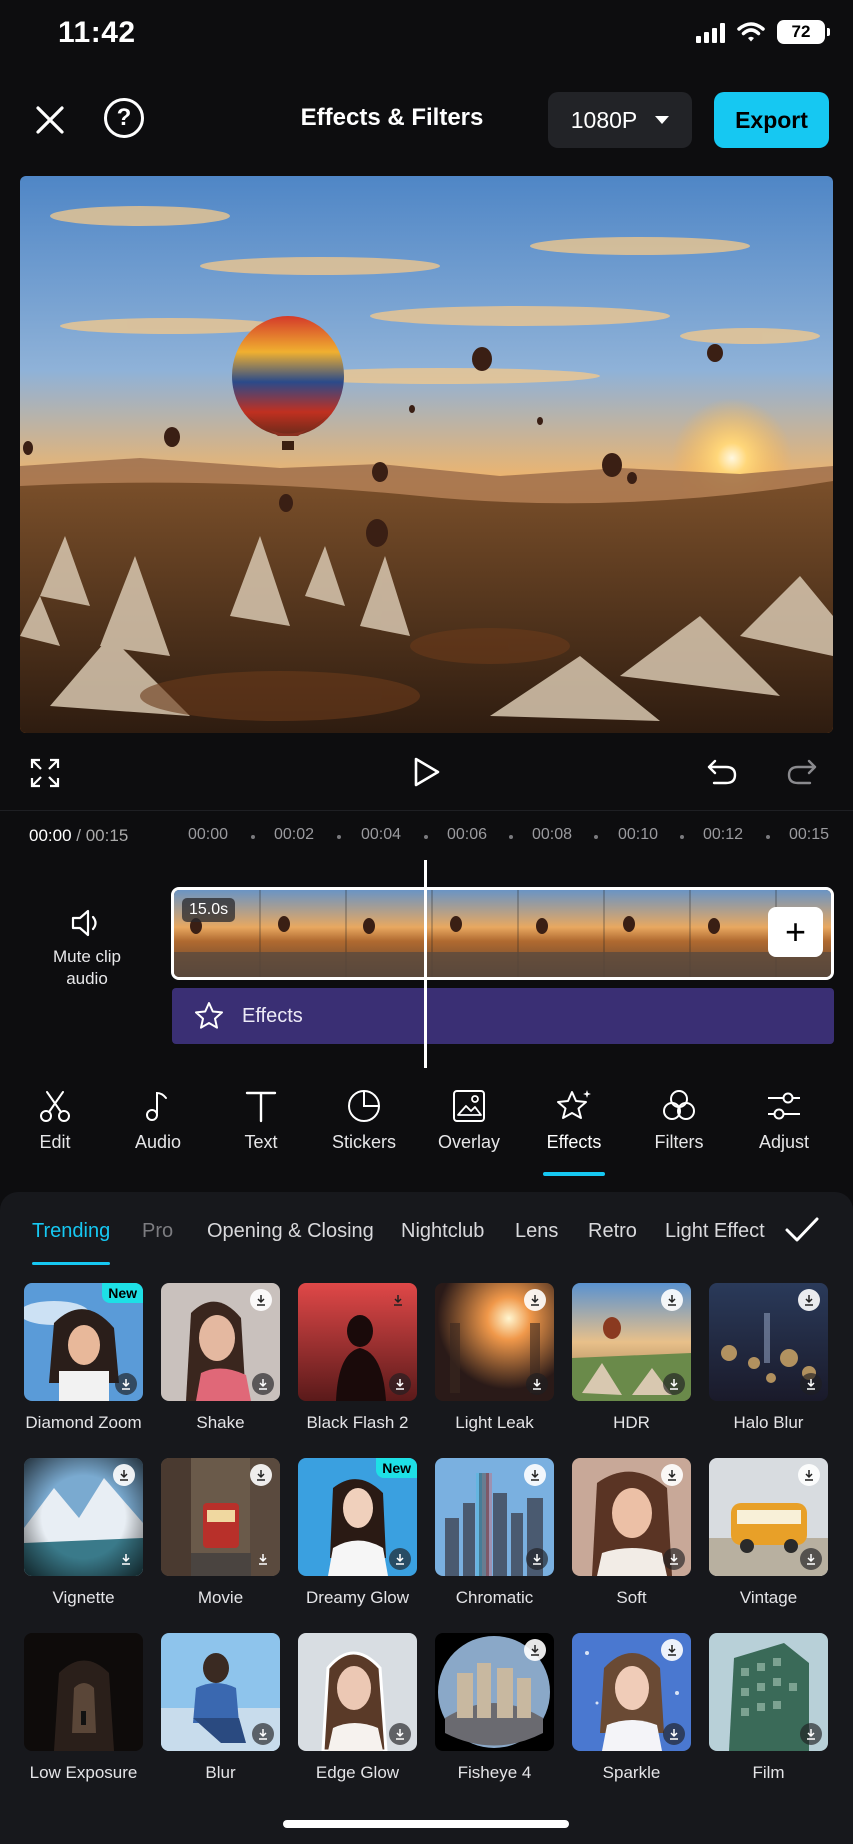  I want to click on effect-halo-blur: Halo Blur, so click(768, 1358).